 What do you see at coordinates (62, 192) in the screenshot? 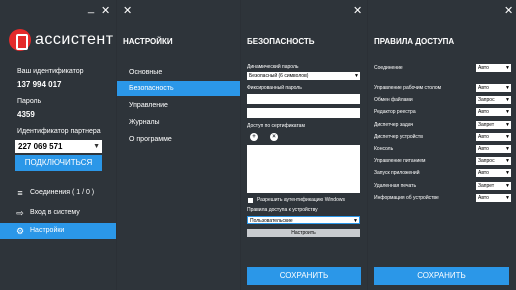
I see `nav-item-label: Соединения ( 1 / 0 )` at bounding box center [62, 192].